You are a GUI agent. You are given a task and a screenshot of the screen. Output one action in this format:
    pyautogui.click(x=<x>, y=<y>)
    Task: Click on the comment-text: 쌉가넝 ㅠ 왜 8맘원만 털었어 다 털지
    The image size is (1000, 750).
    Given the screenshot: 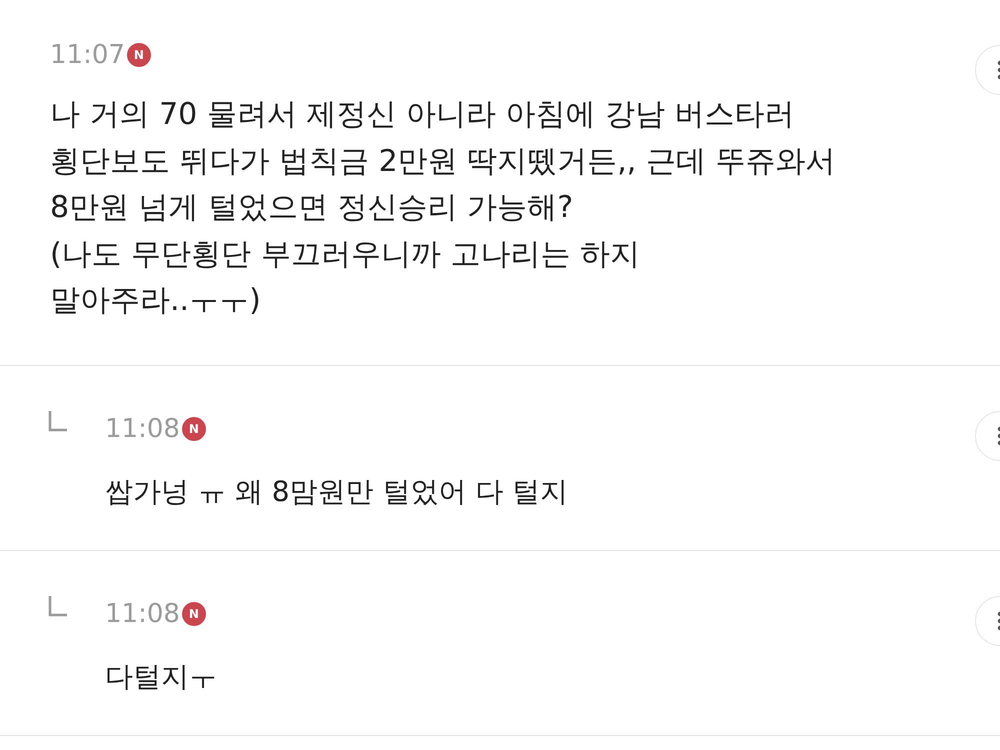 What is the action you would take?
    pyautogui.click(x=336, y=492)
    